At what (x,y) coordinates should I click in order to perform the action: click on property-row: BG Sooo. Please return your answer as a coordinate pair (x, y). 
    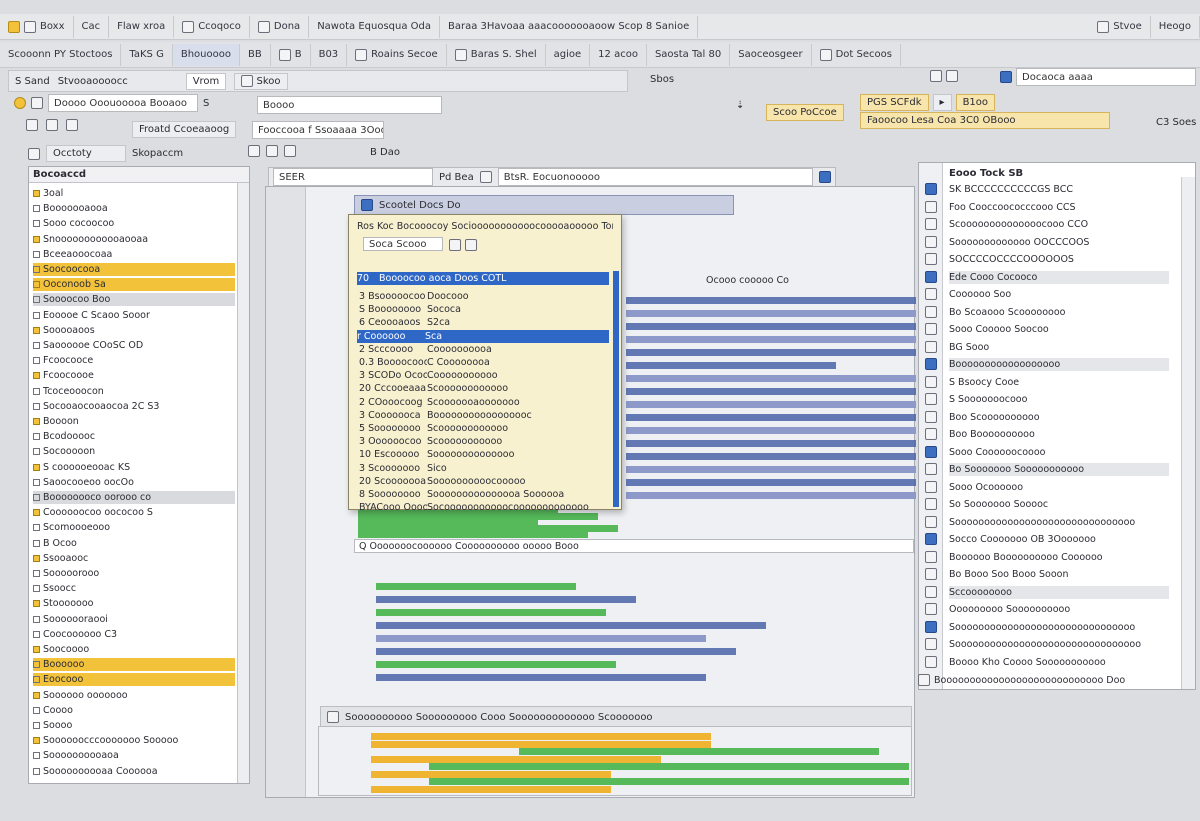
    Looking at the image, I should click on (1059, 347).